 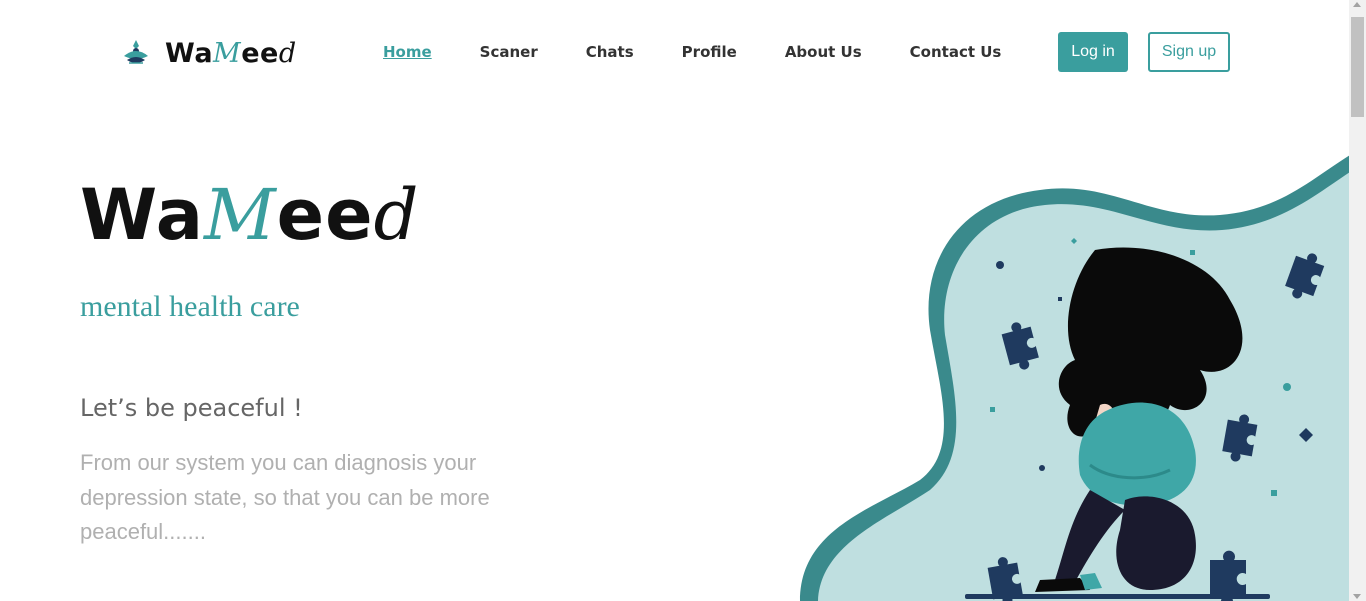 I want to click on hero-title: WaMeed, so click(x=250, y=215).